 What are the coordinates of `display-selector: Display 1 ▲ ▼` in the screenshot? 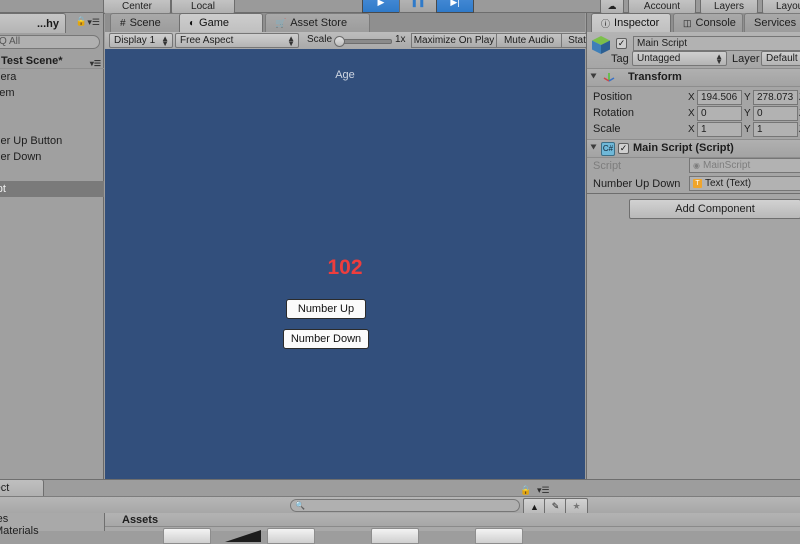 It's located at (141, 40).